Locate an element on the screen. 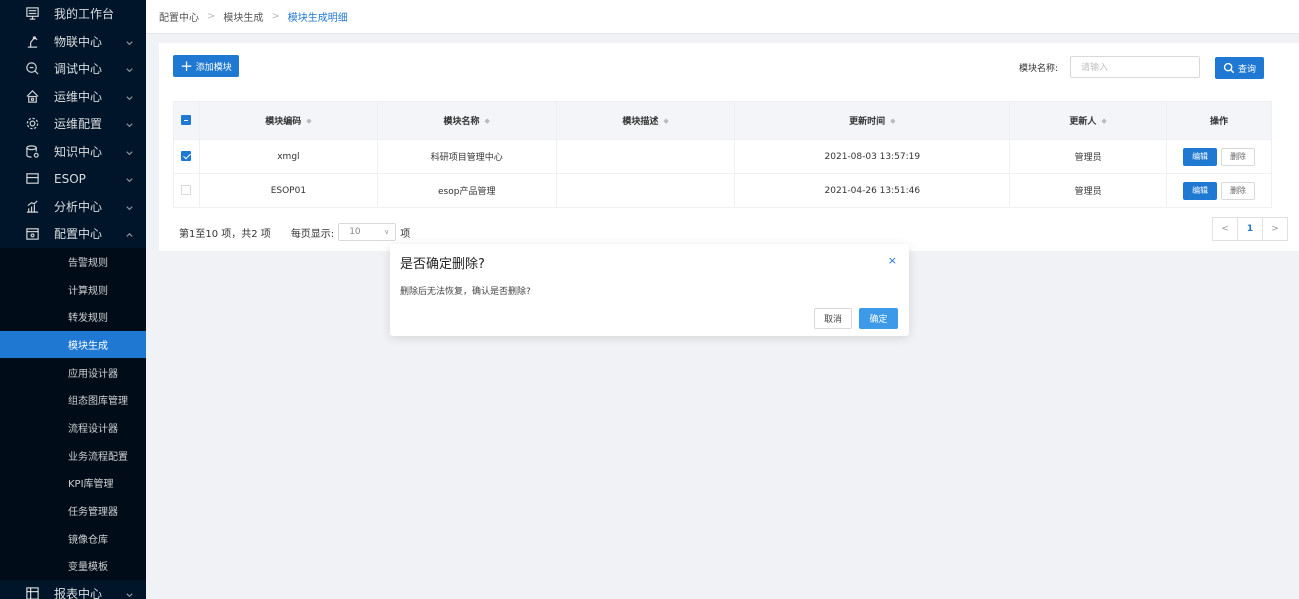 This screenshot has width=1299, height=599. confirm-button: 确定 is located at coordinates (878, 318).